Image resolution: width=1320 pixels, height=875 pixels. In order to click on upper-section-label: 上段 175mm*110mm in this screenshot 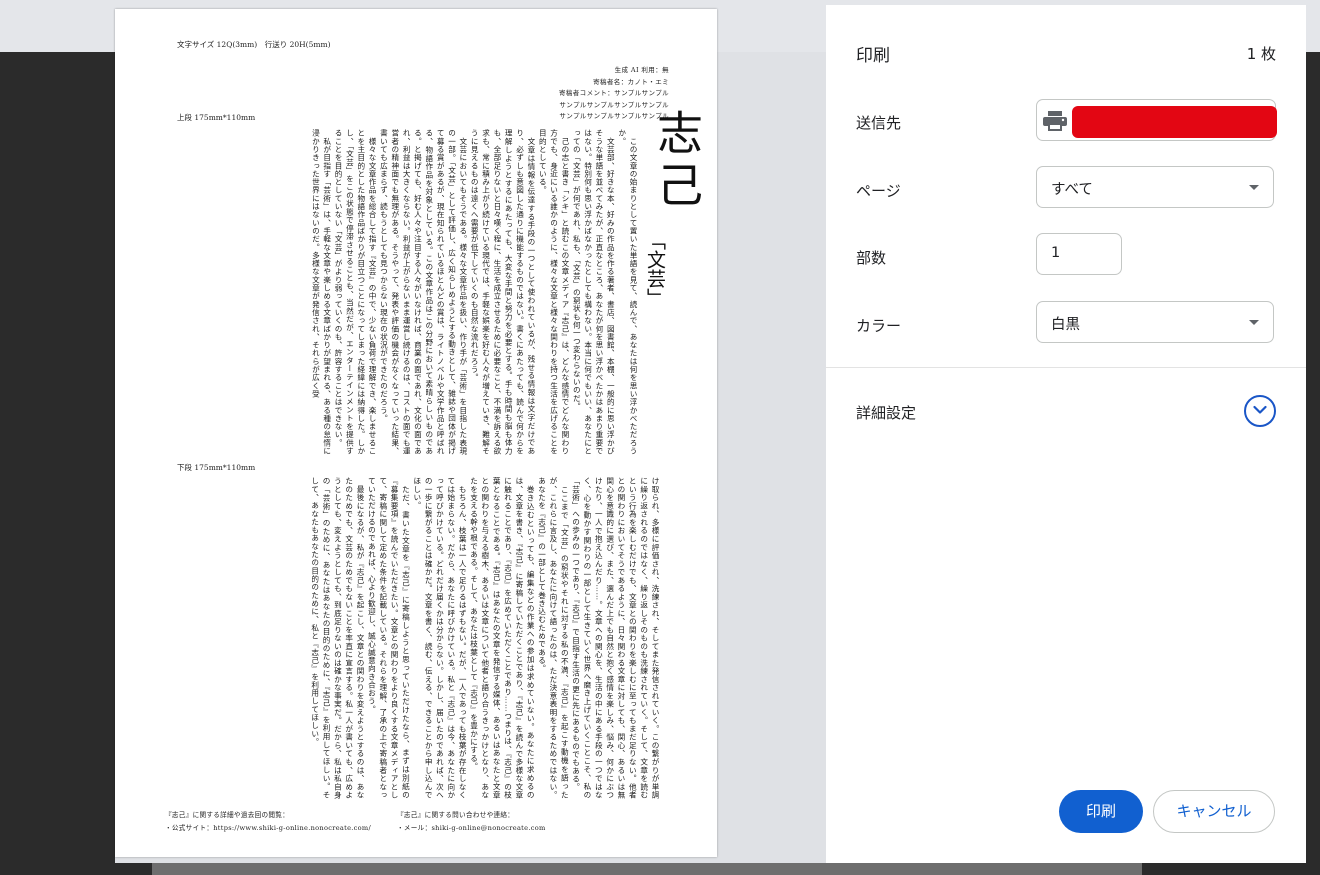, I will do `click(216, 117)`.